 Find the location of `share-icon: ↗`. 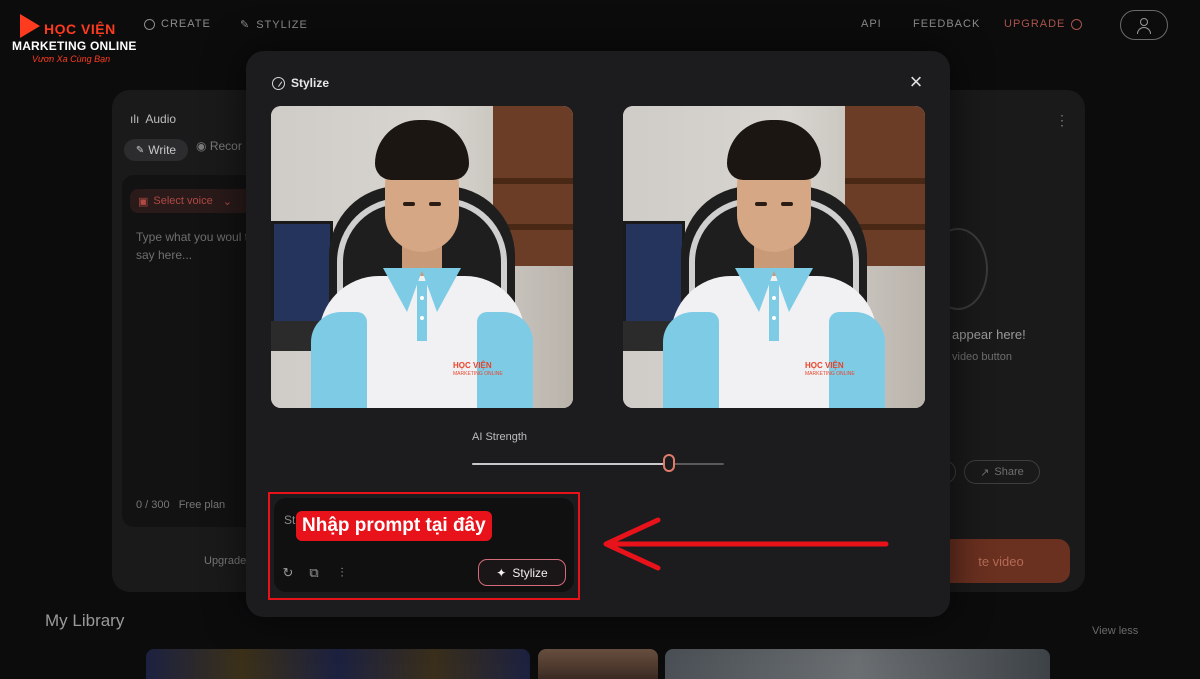

share-icon: ↗ is located at coordinates (985, 472).